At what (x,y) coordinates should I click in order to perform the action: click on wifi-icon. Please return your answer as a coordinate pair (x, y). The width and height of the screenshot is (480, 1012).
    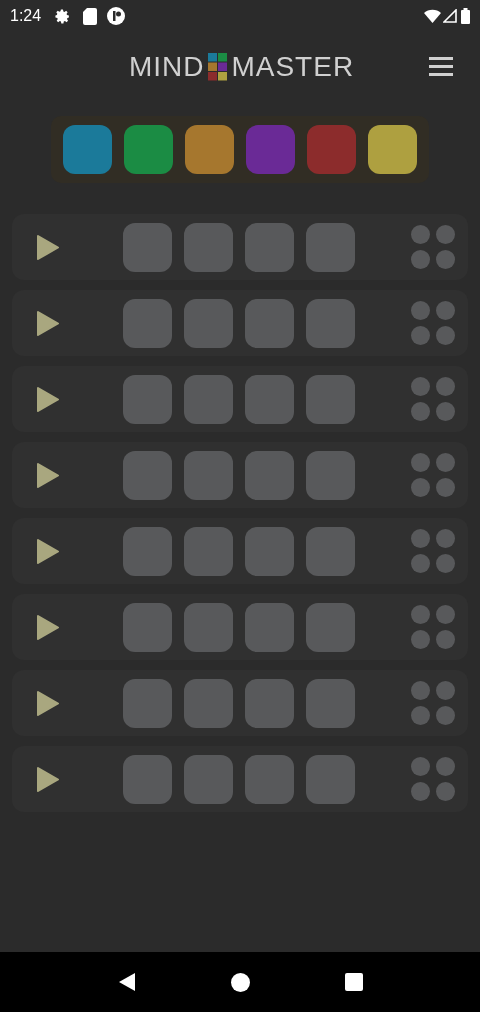
    Looking at the image, I should click on (432, 16).